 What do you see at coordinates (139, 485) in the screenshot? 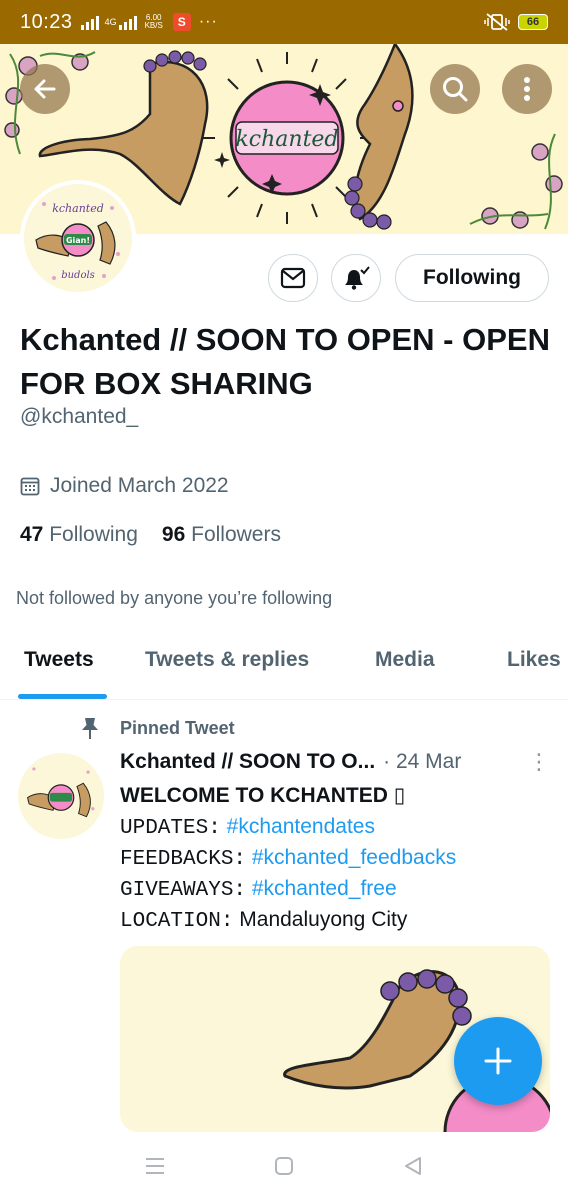
I see `joined-text: Joined March 2022` at bounding box center [139, 485].